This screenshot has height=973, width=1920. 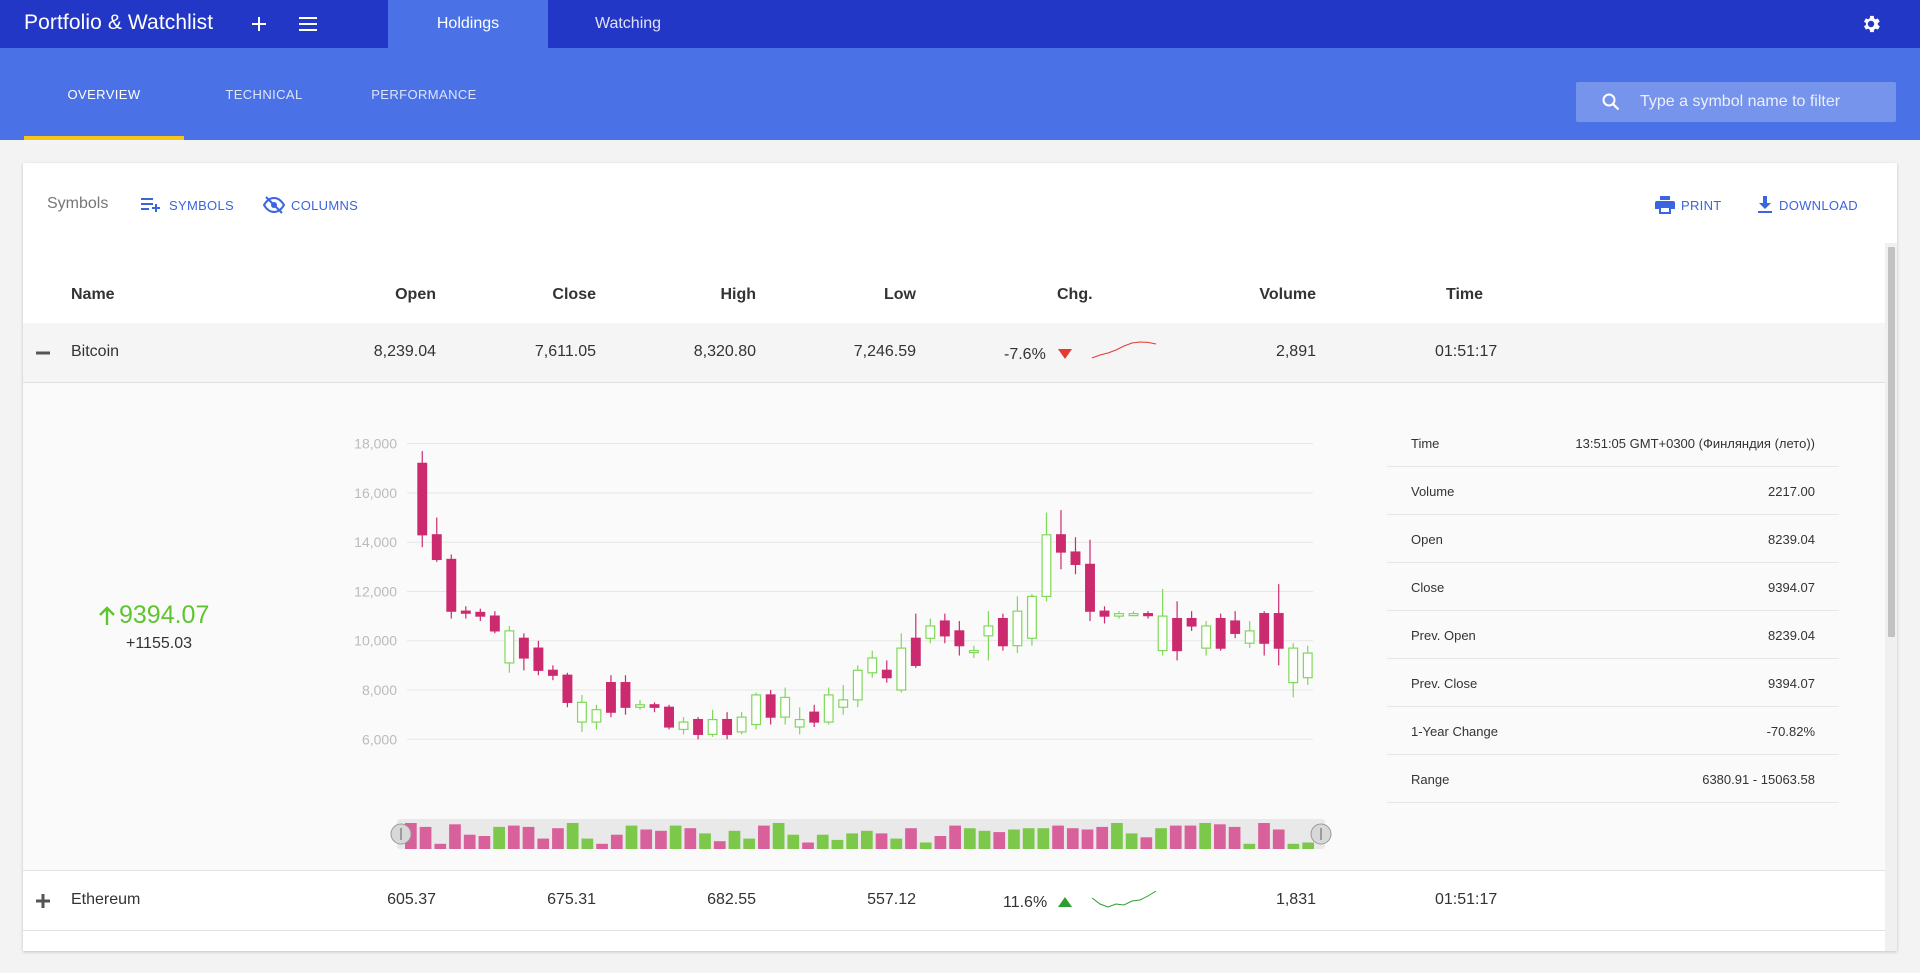 I want to click on column-header-close: Close, so click(x=539, y=295).